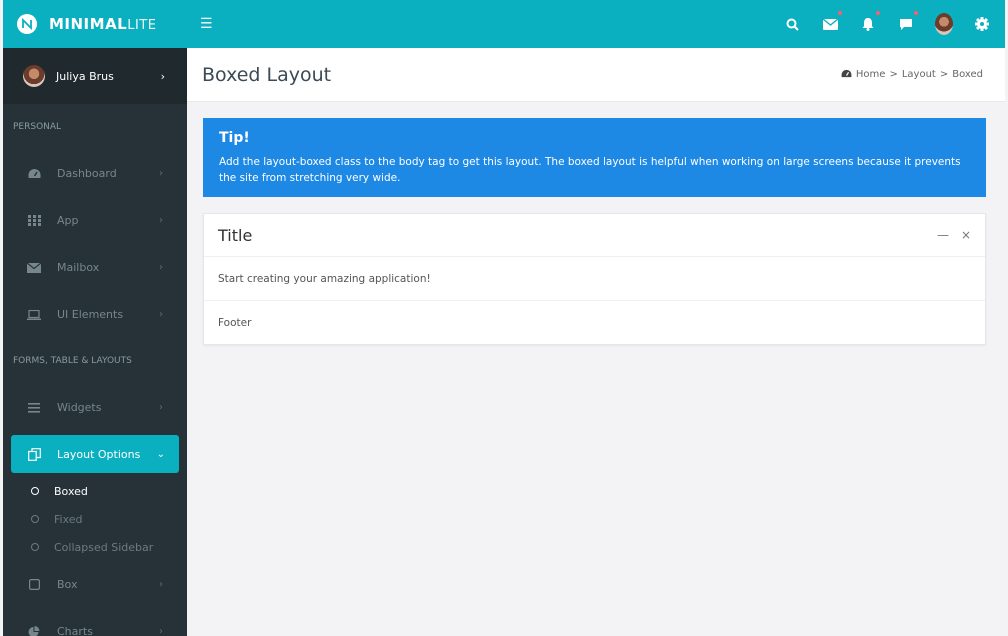  What do you see at coordinates (869, 22) in the screenshot?
I see `bell-icon` at bounding box center [869, 22].